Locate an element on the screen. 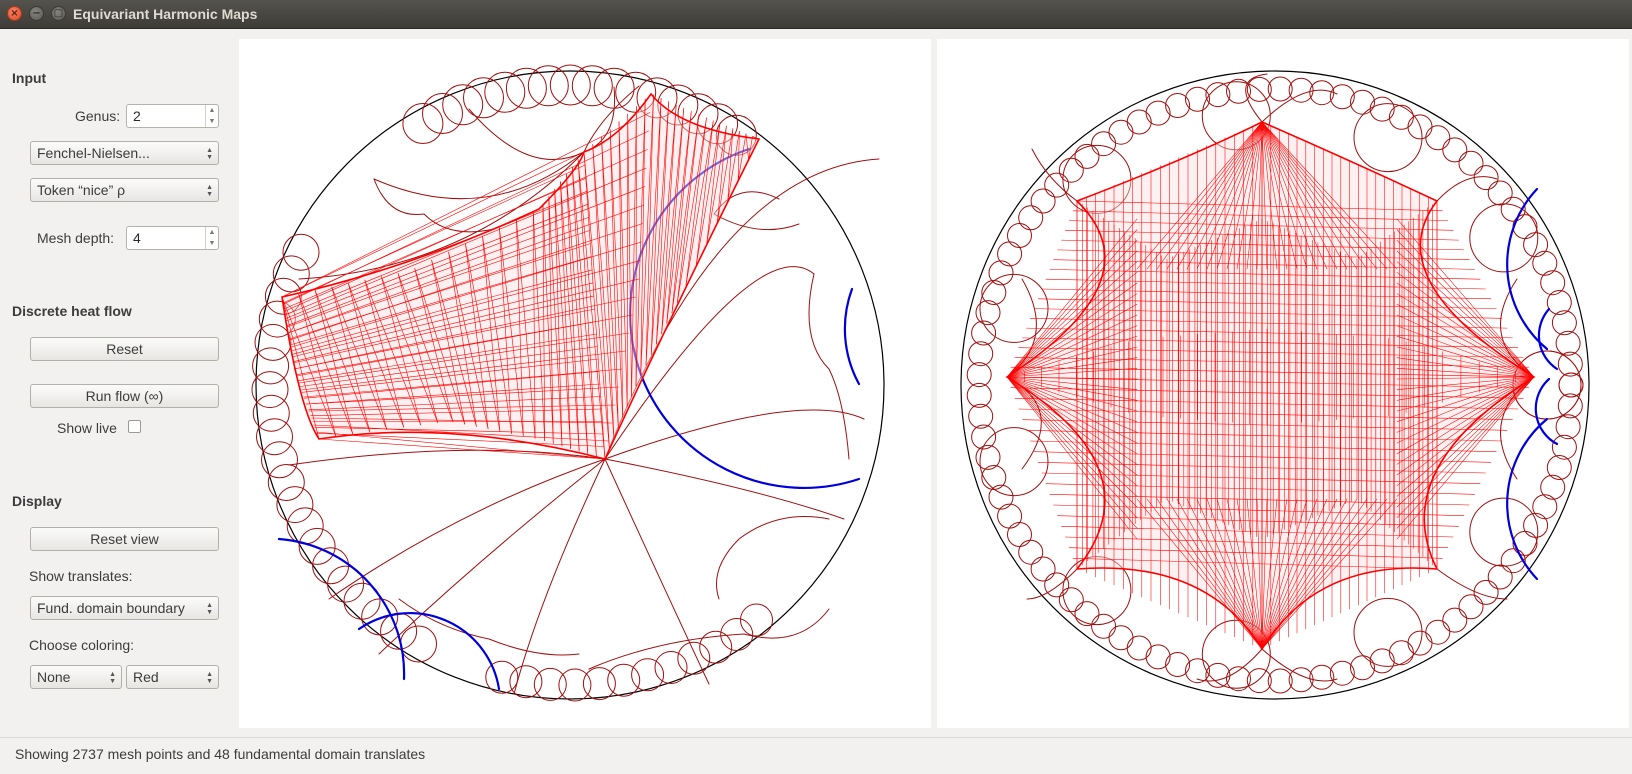 The height and width of the screenshot is (774, 1632). mesh-depth-spinbox: 4 ▲▼ is located at coordinates (172, 238).